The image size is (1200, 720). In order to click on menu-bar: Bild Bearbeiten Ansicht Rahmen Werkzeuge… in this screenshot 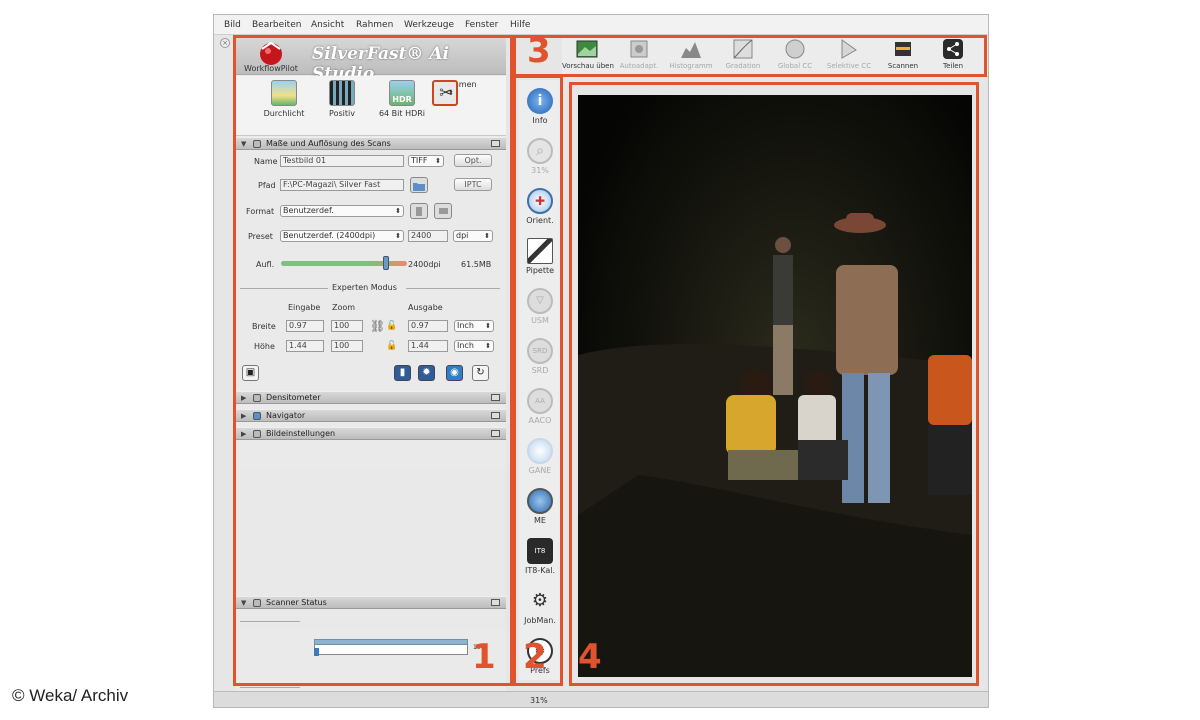, I will do `click(601, 25)`.